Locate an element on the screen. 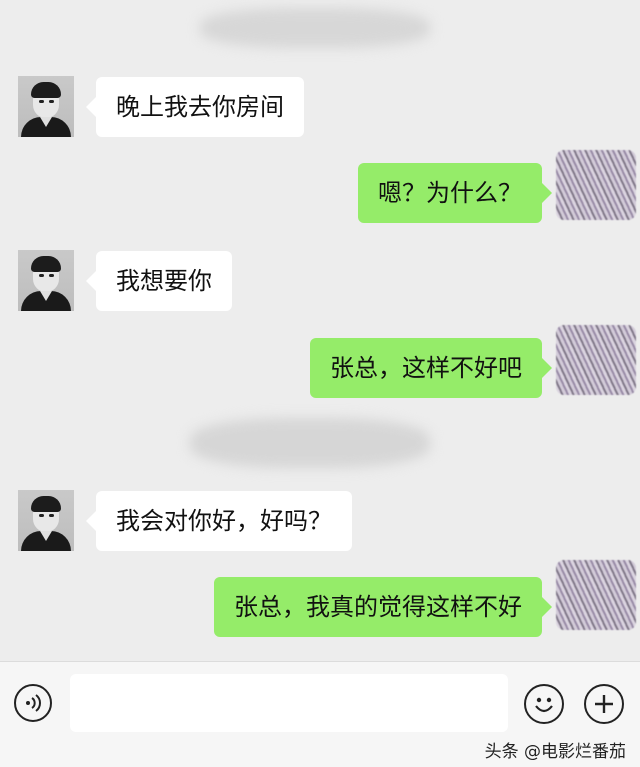  message-bubble-incoming: 晚上我去你房间 is located at coordinates (195, 107).